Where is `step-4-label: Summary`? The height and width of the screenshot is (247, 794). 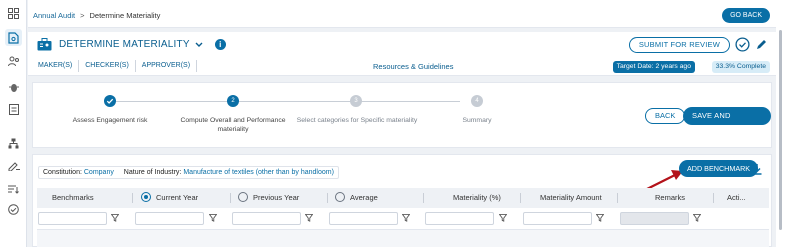 step-4-label: Summary is located at coordinates (477, 120).